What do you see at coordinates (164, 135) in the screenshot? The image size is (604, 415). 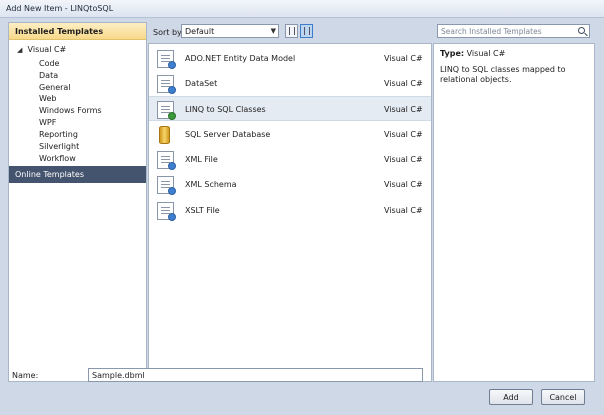 I see `database-icon` at bounding box center [164, 135].